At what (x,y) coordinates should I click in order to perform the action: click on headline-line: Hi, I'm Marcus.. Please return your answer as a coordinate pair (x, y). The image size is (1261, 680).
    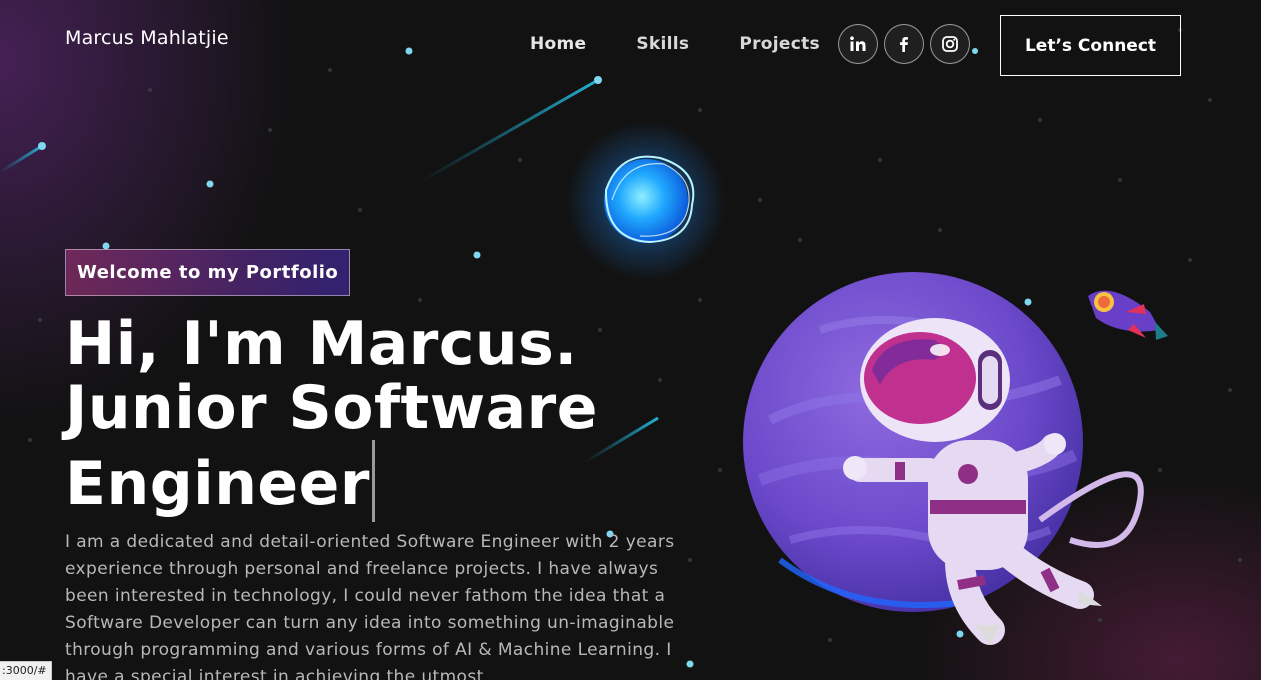
    Looking at the image, I should click on (321, 344).